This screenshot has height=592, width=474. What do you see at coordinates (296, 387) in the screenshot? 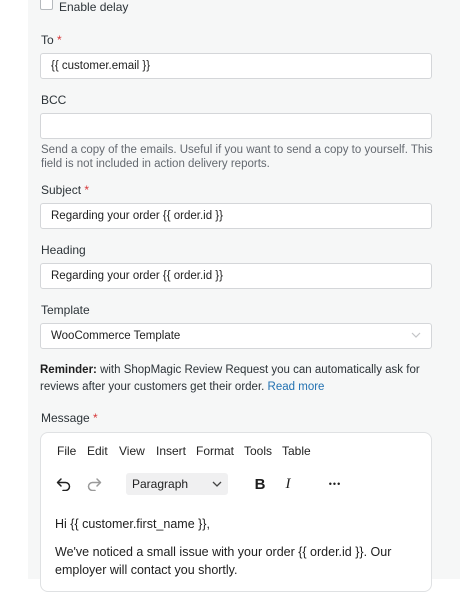
I see `read-more-link: Read more` at bounding box center [296, 387].